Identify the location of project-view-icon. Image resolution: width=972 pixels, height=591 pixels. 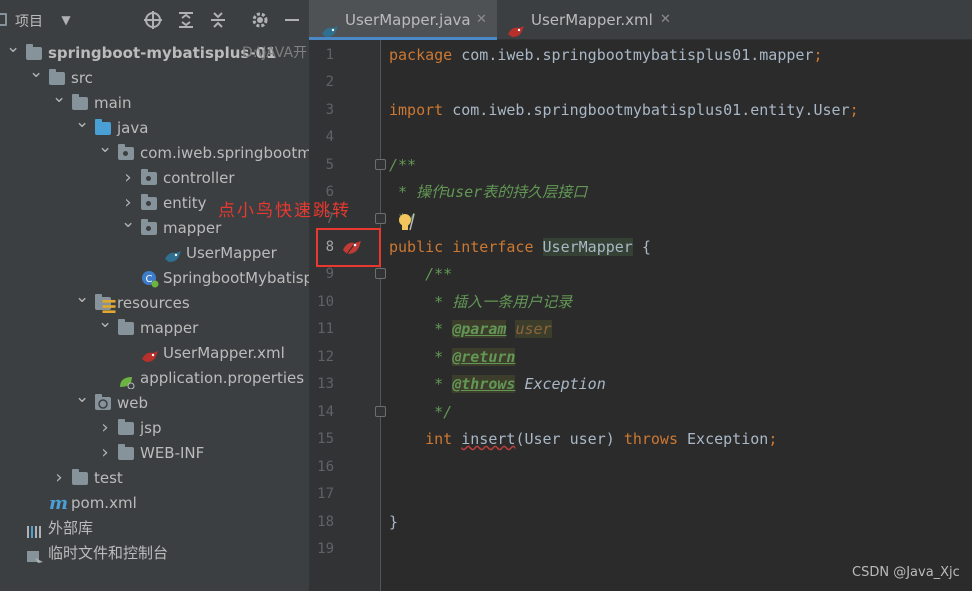
(3, 19).